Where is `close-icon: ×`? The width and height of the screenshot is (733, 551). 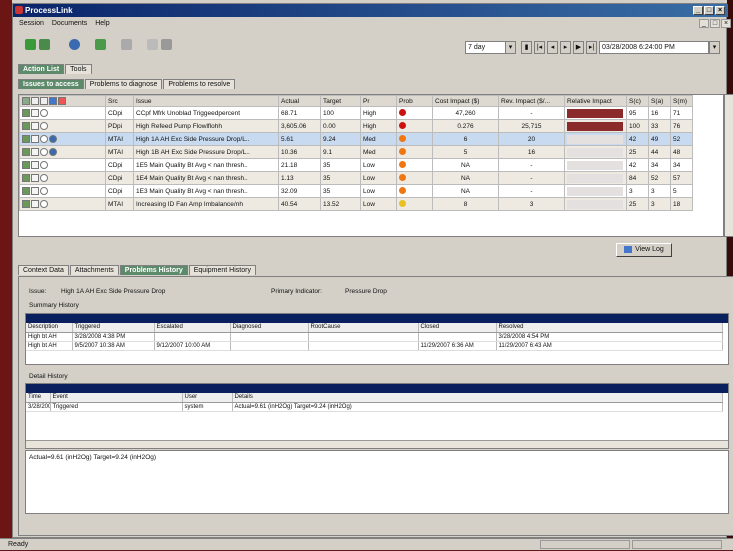
close-icon: × is located at coordinates (720, 10).